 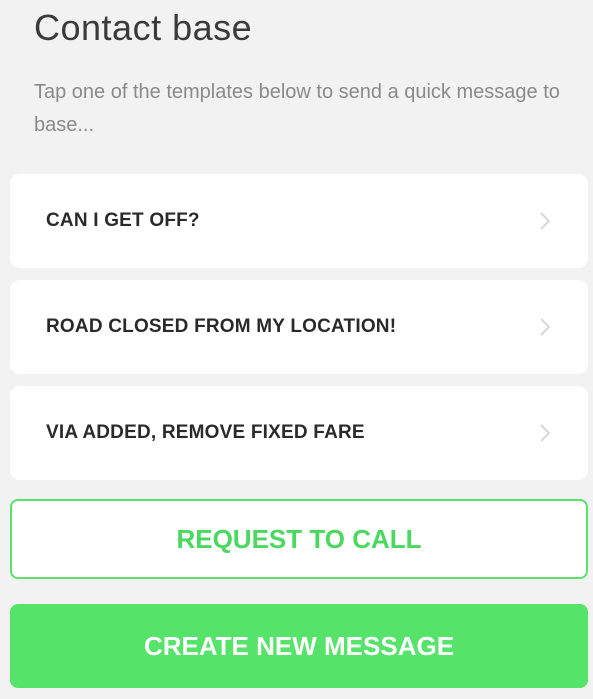 What do you see at coordinates (221, 326) in the screenshot?
I see `template-label: ROAD CLOSED FROM MY LOCATION!` at bounding box center [221, 326].